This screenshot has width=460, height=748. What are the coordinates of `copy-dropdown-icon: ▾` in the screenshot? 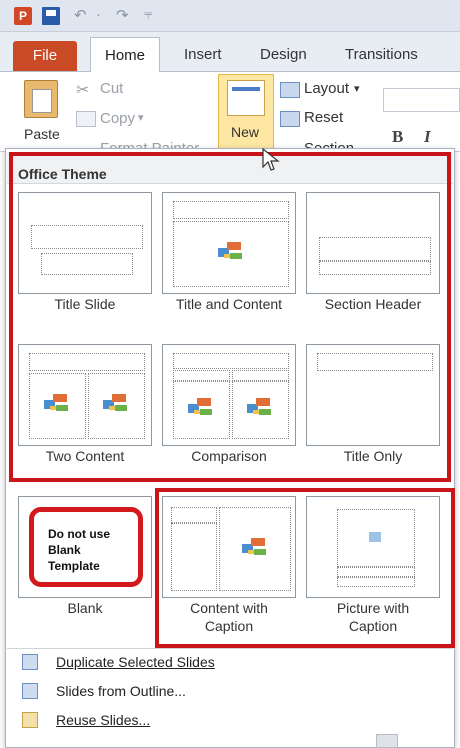 It's located at (141, 117).